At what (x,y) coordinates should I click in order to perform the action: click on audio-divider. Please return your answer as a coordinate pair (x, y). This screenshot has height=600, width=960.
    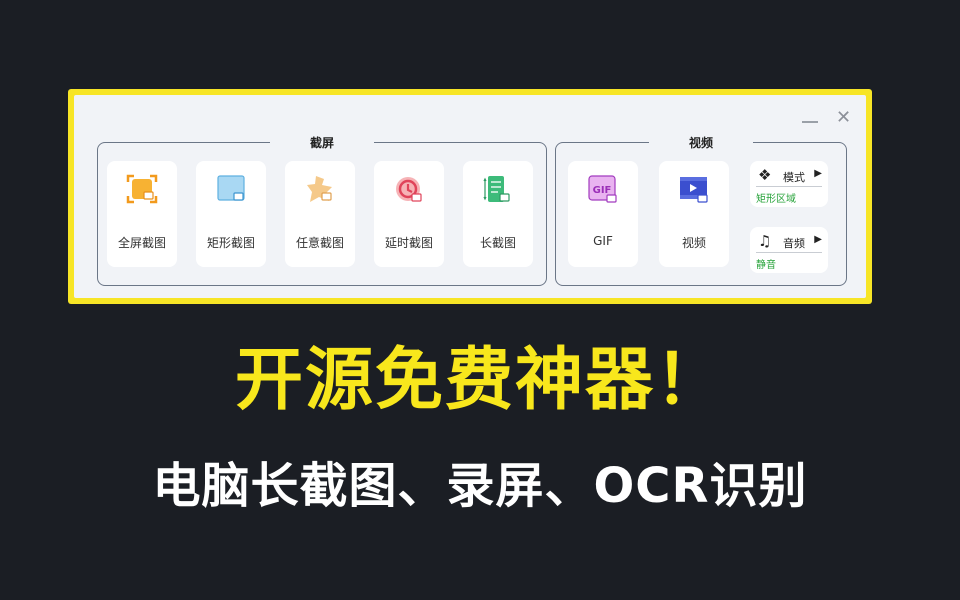
    Looking at the image, I should click on (789, 252).